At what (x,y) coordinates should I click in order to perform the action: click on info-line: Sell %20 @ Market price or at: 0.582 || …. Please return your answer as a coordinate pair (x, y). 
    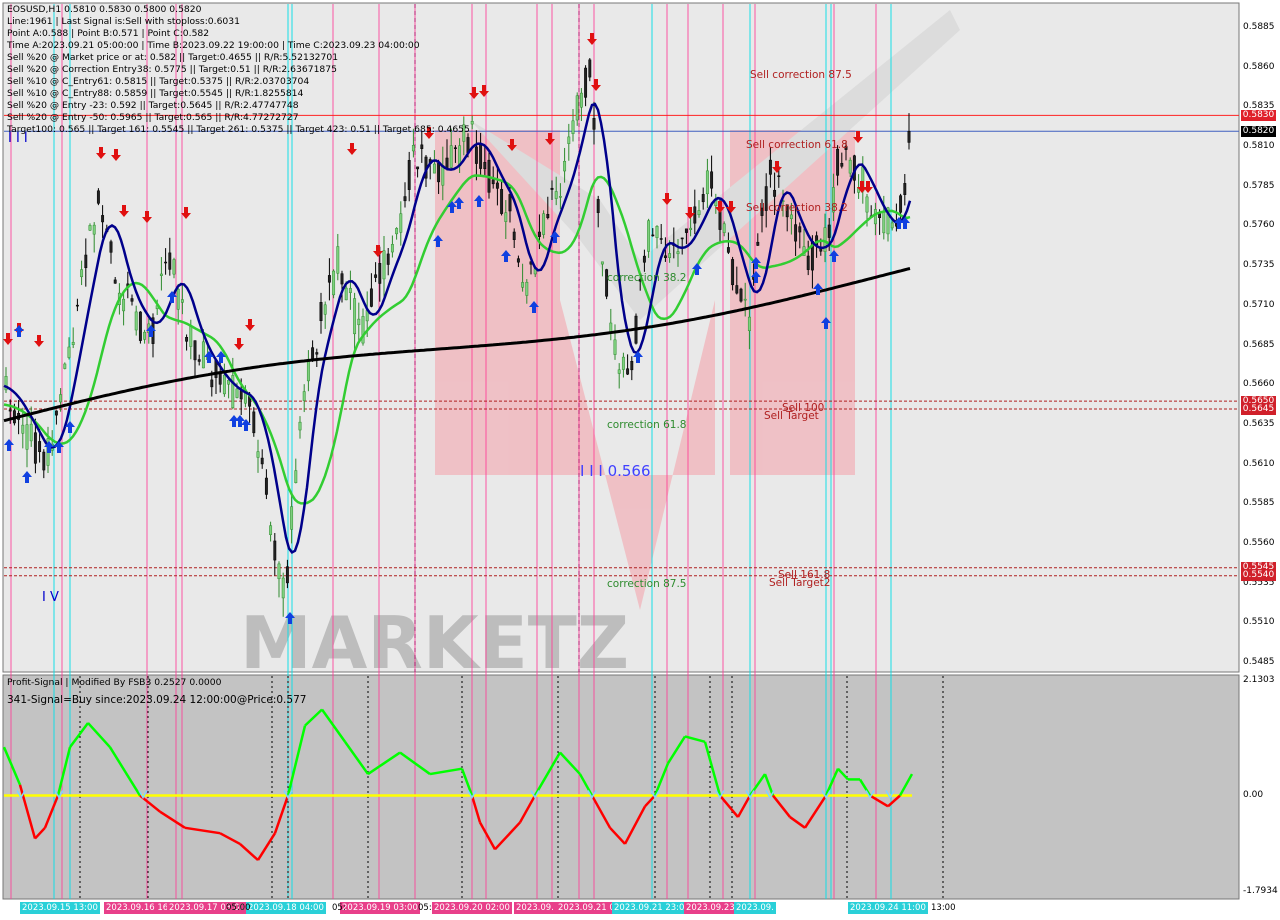
    Looking at the image, I should click on (173, 57).